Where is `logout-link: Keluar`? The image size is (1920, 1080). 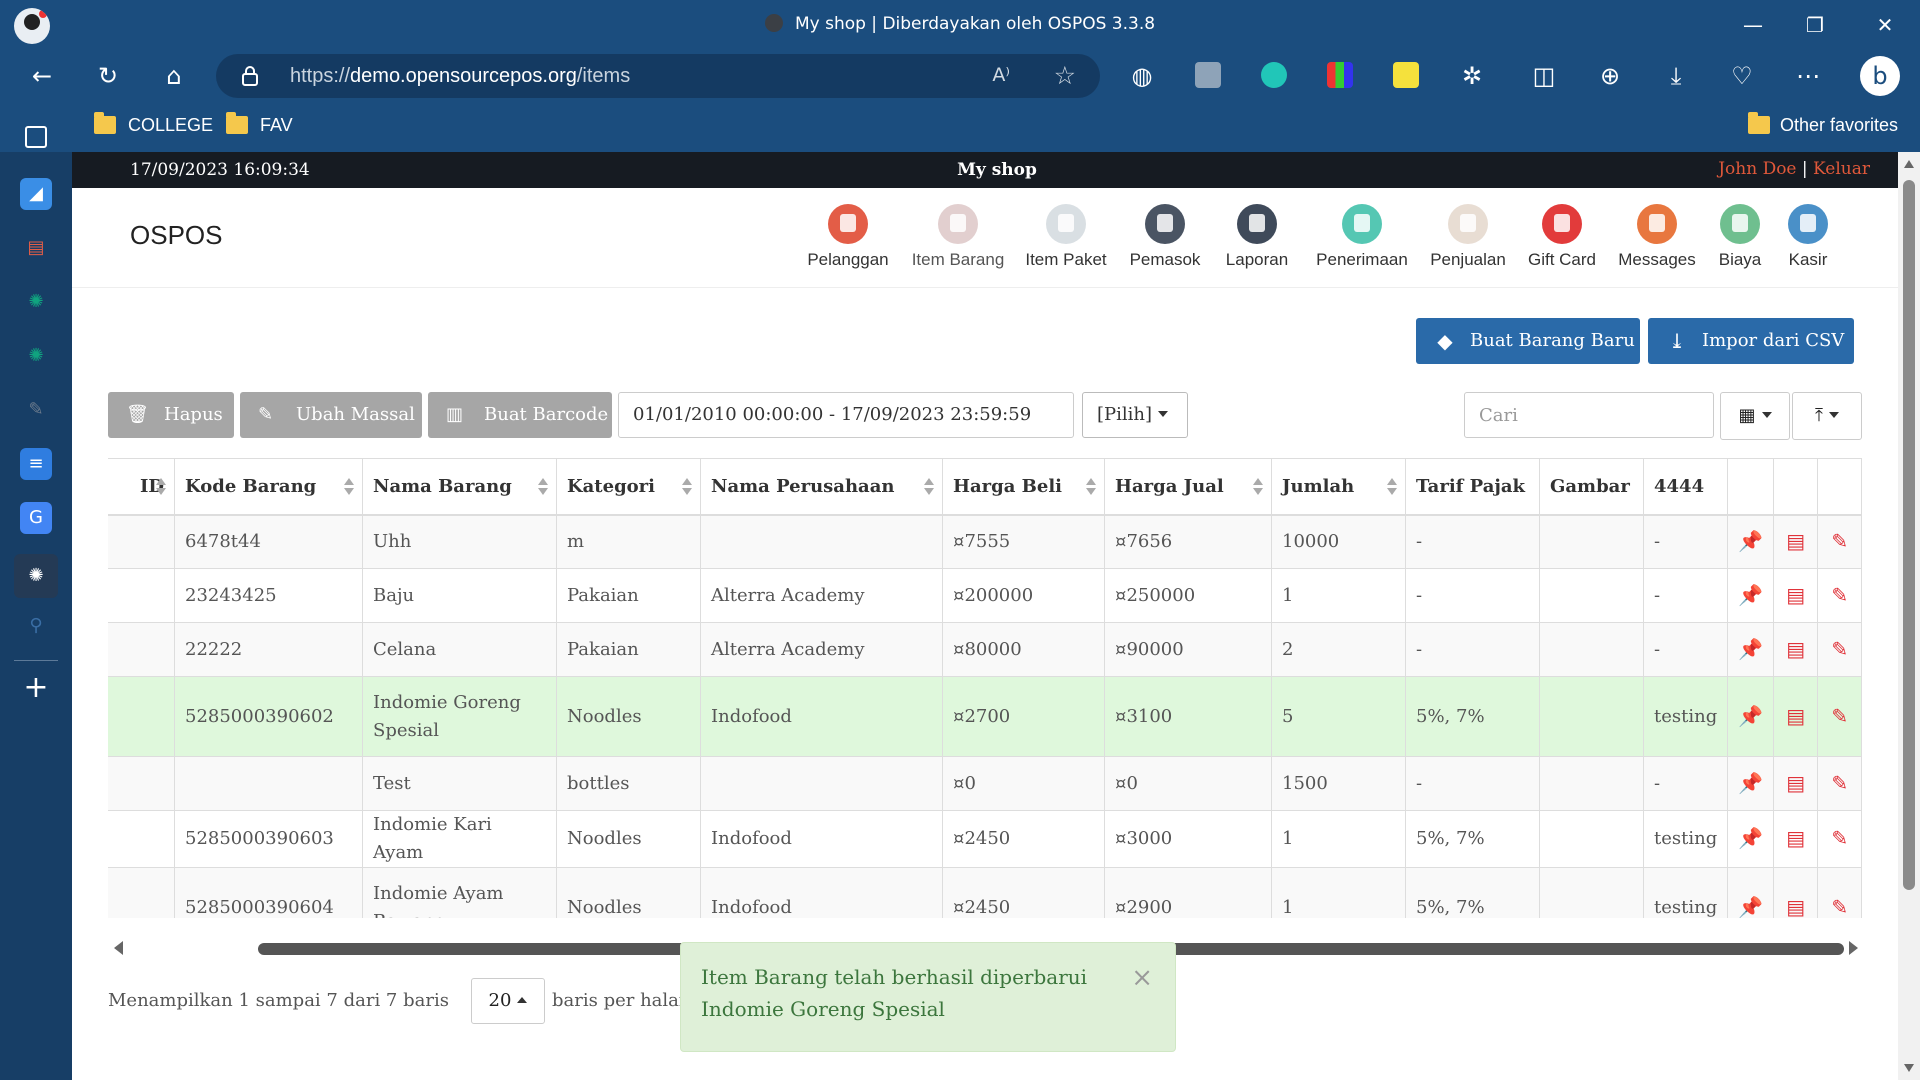
logout-link: Keluar is located at coordinates (1841, 169).